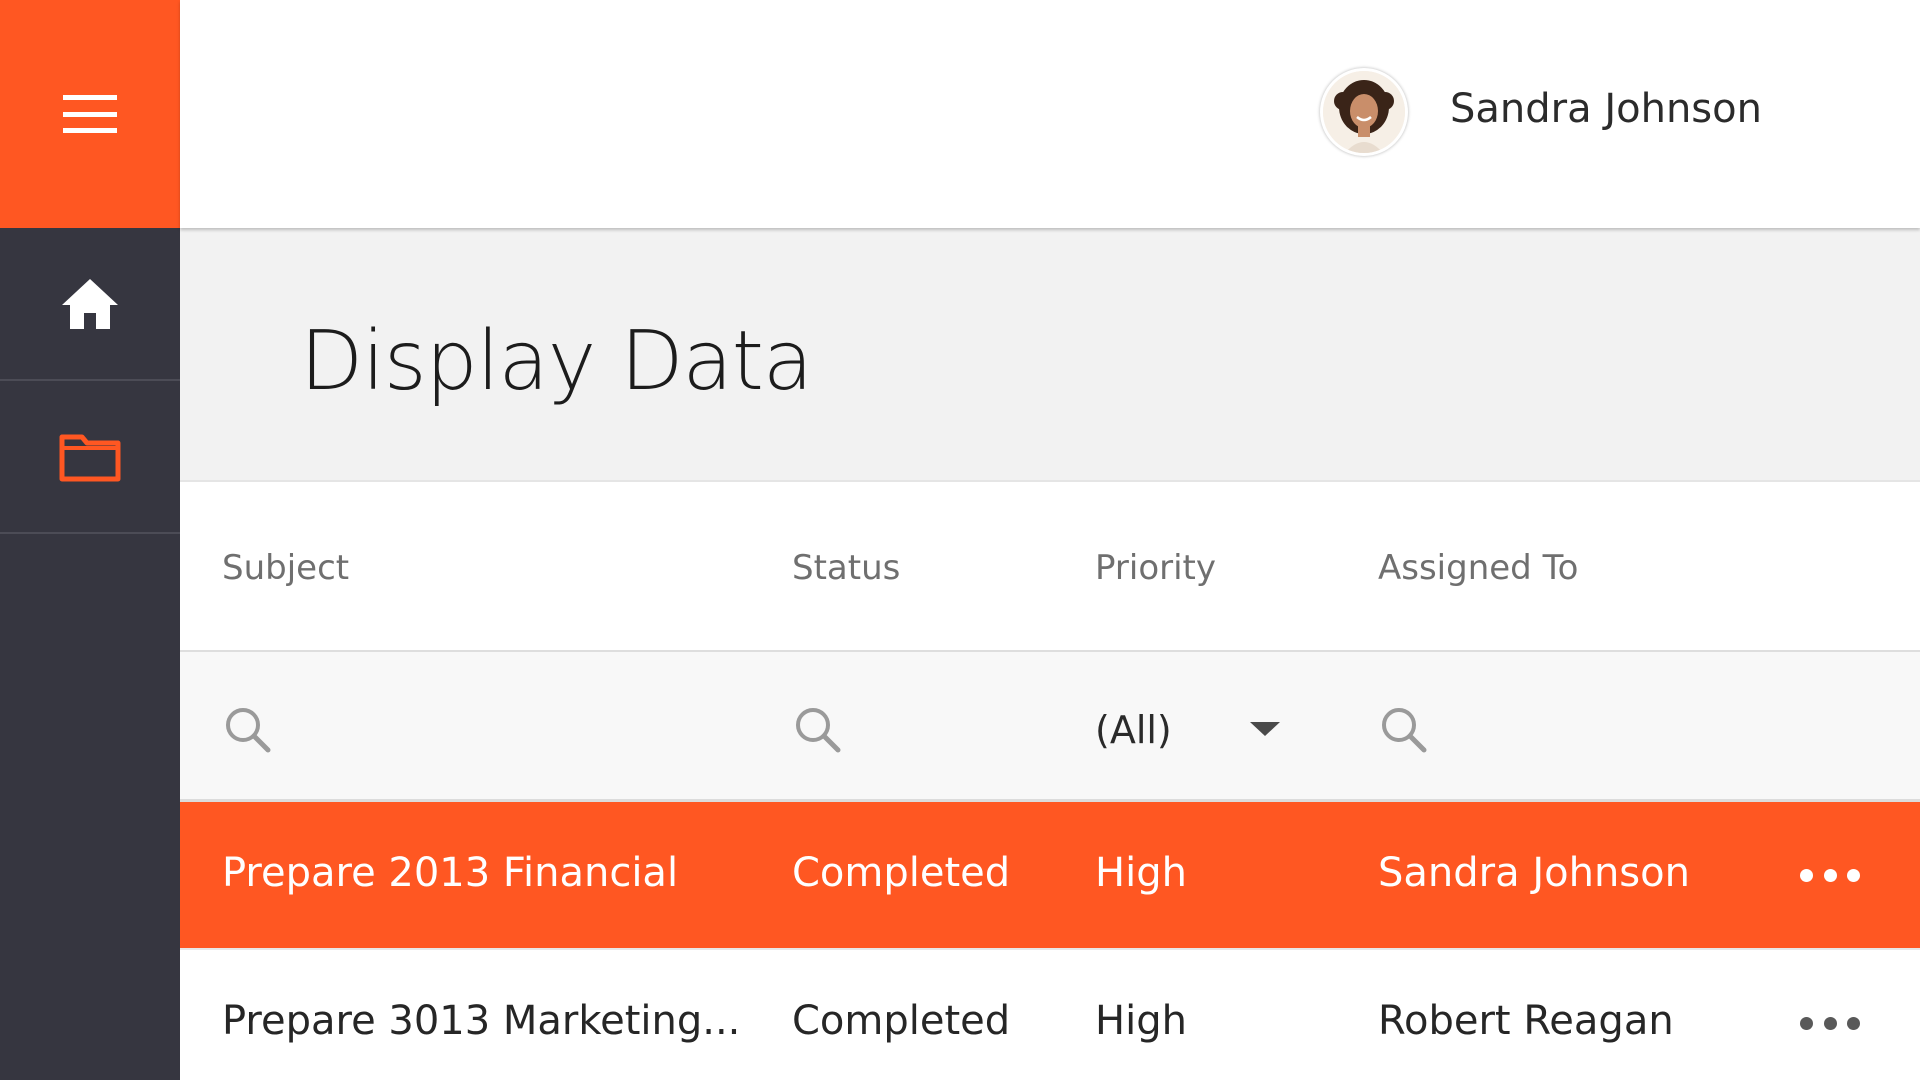  Describe the element at coordinates (482, 568) in the screenshot. I see `column-header-subject: Subject` at that location.